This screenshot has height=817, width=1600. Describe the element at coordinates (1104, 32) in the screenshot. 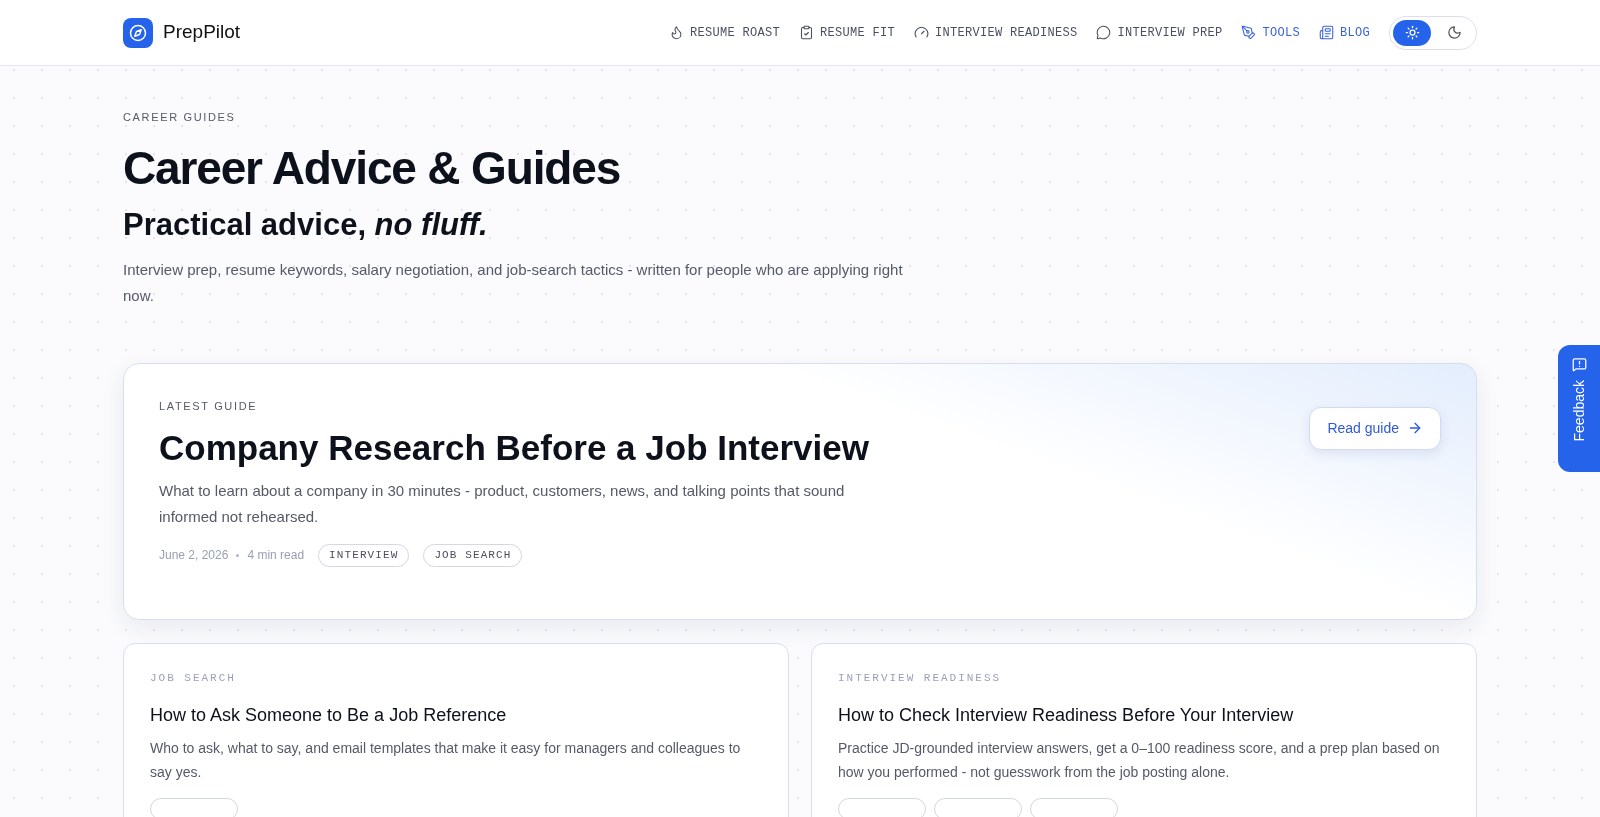

I see `chat-bubble-icon` at that location.